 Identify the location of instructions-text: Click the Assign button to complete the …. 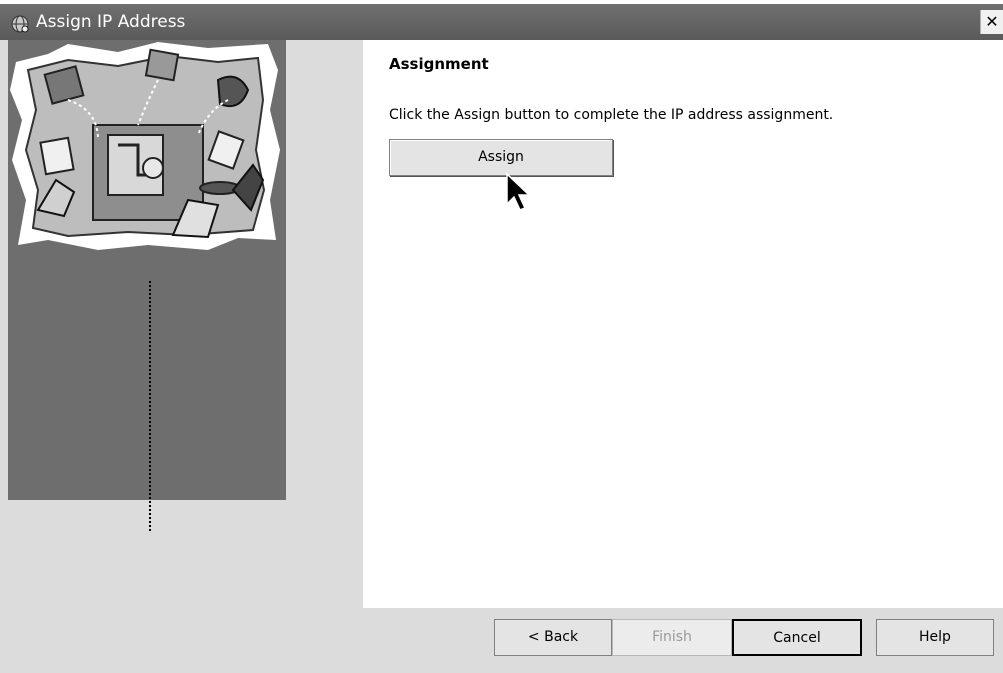
(611, 115).